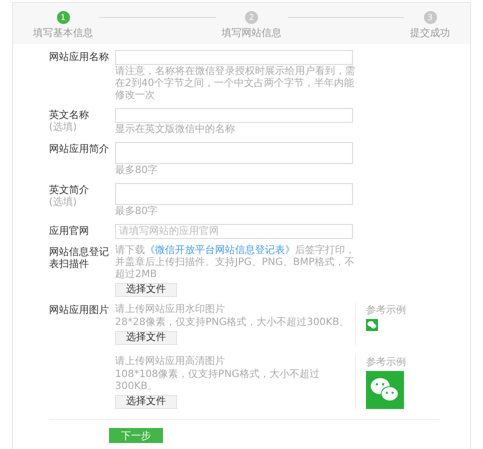 Image resolution: width=483 pixels, height=449 pixels. Describe the element at coordinates (79, 150) in the screenshot. I see `field-label: 网站应用简介` at that location.